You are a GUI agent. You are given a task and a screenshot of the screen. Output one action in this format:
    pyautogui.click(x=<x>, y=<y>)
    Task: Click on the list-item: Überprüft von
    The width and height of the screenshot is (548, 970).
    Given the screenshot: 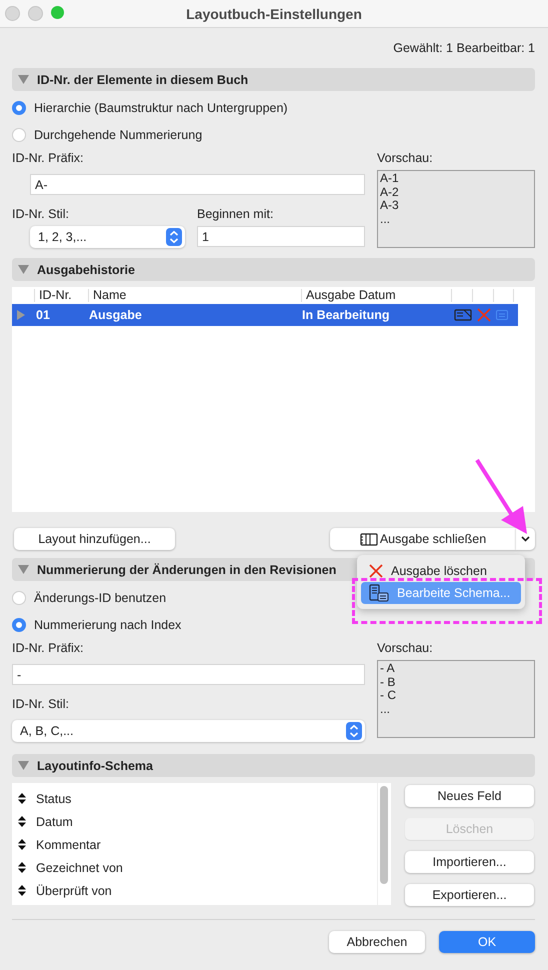 What is the action you would take?
    pyautogui.click(x=194, y=890)
    